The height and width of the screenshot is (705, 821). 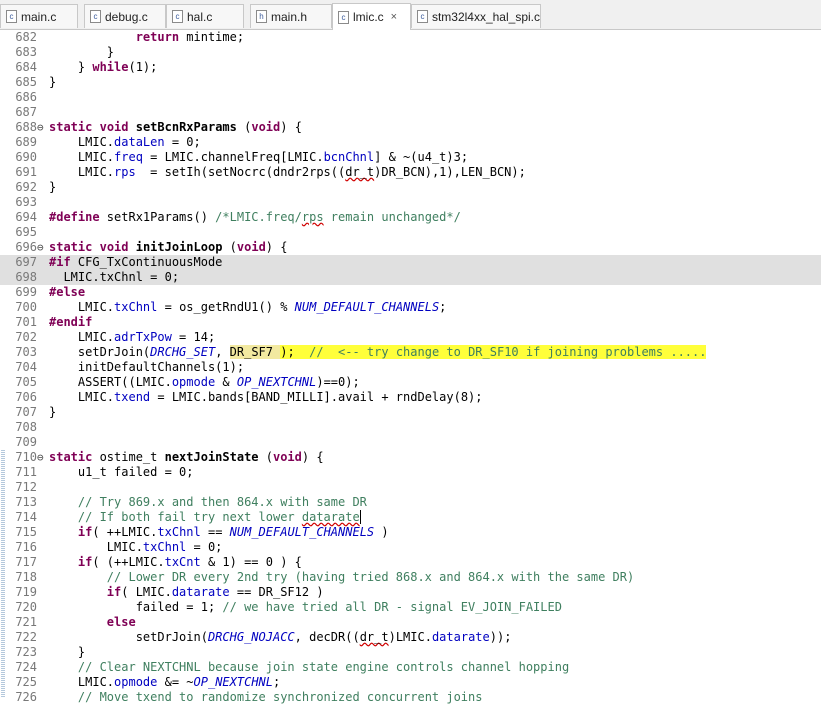 What do you see at coordinates (26, 472) in the screenshot?
I see `line-number: 711` at bounding box center [26, 472].